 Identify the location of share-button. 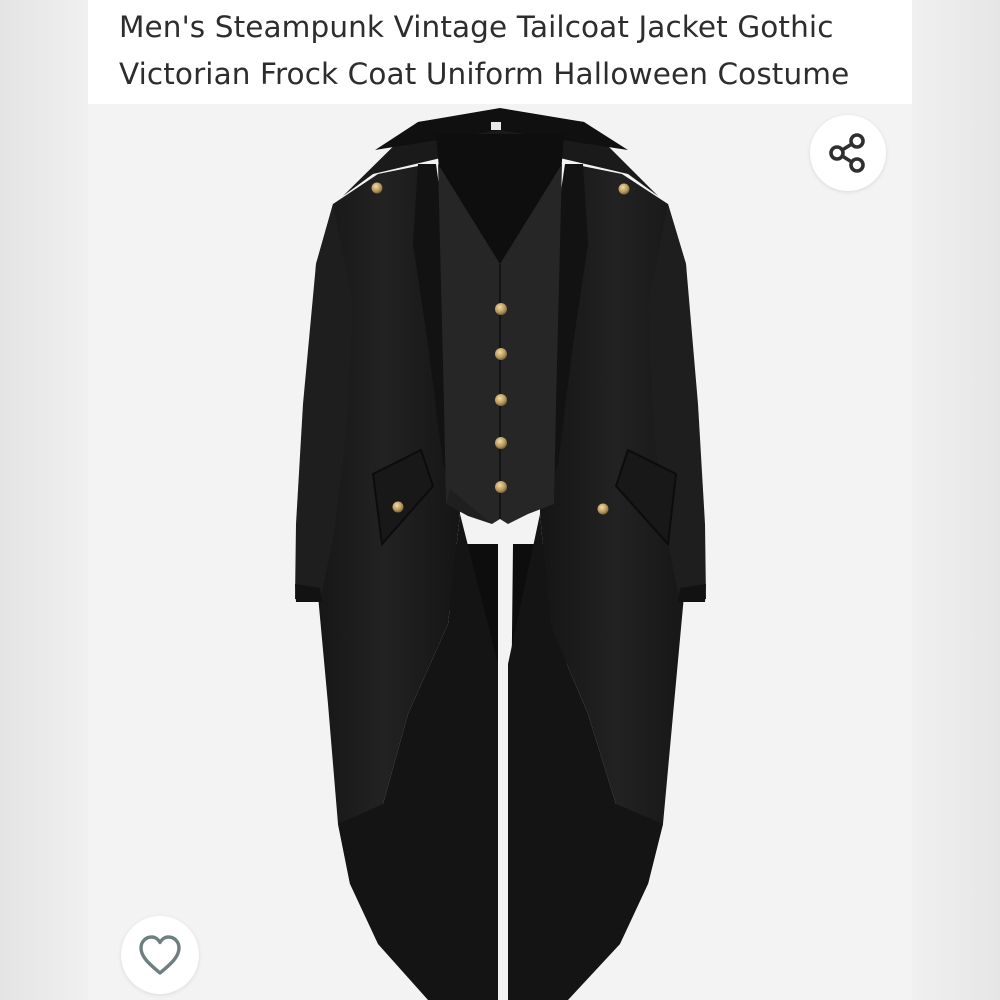
(848, 153).